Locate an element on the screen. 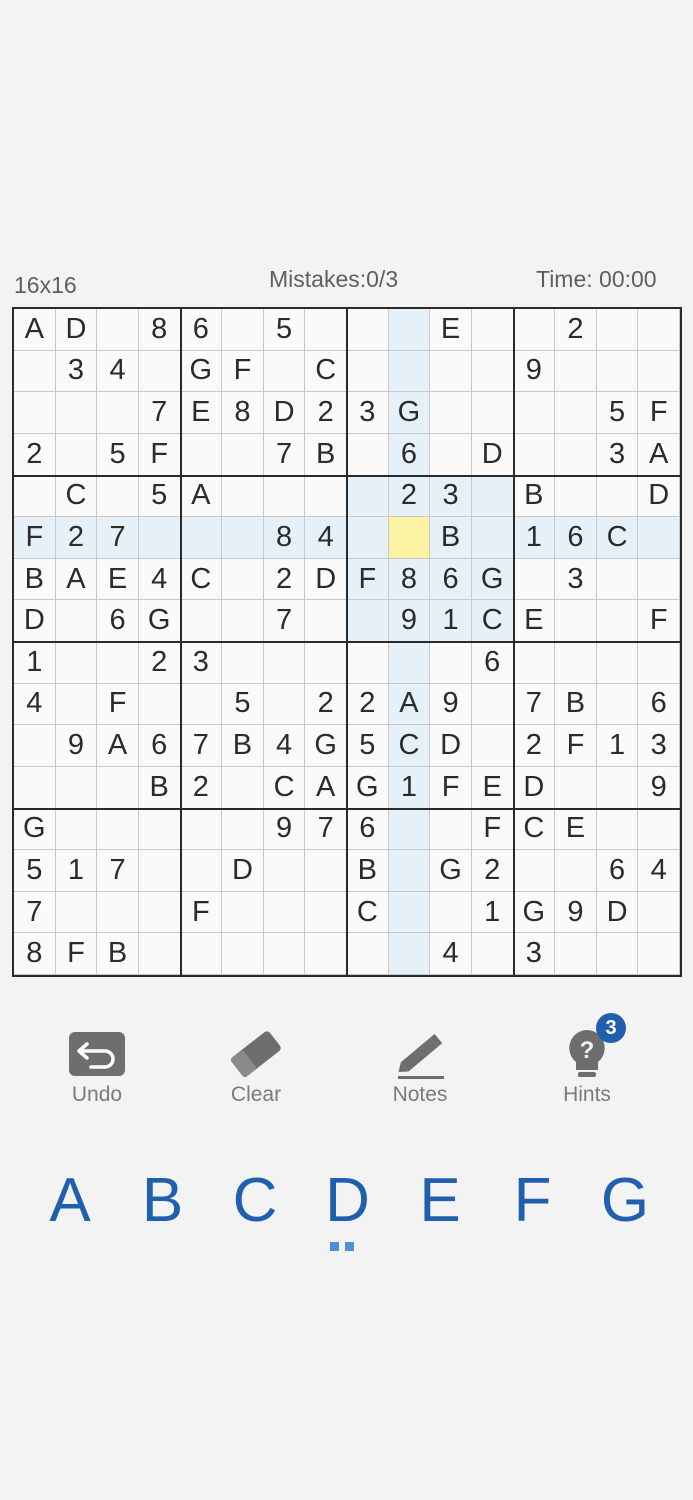 Image resolution: width=693 pixels, height=1500 pixels. letter-key-a: A is located at coordinates (70, 1205).